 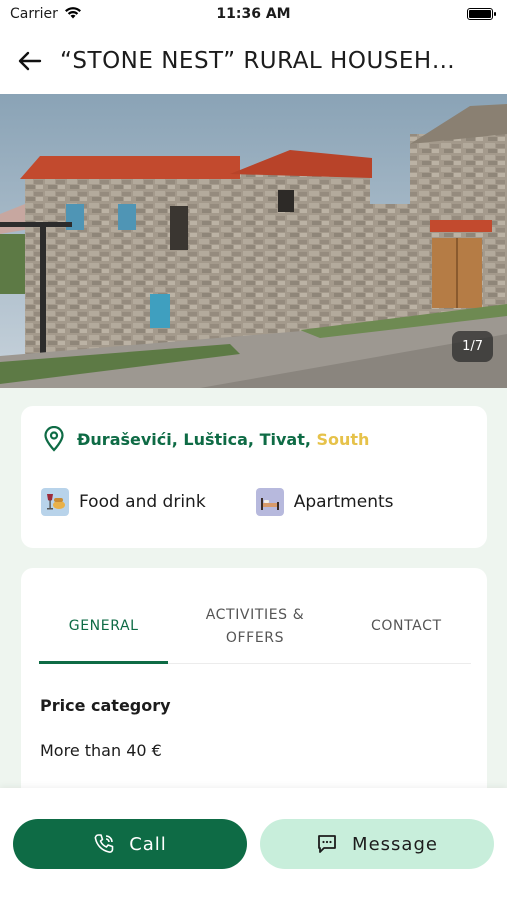 What do you see at coordinates (472, 346) in the screenshot?
I see `image-counter: 1/7` at bounding box center [472, 346].